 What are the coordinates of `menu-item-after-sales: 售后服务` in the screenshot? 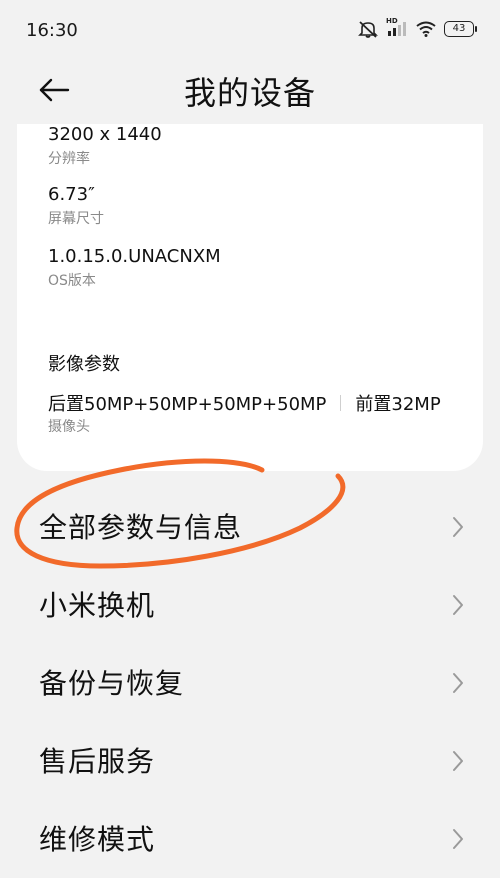 It's located at (250, 761).